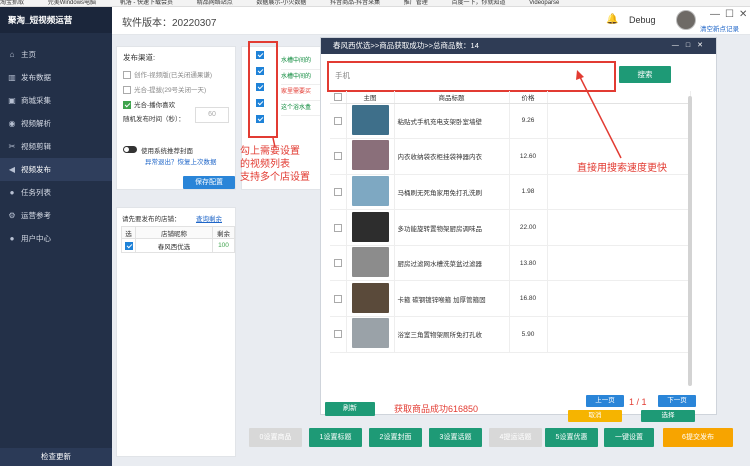 The width and height of the screenshot is (750, 466). I want to click on set-topic-button: 3设置话题, so click(455, 437).